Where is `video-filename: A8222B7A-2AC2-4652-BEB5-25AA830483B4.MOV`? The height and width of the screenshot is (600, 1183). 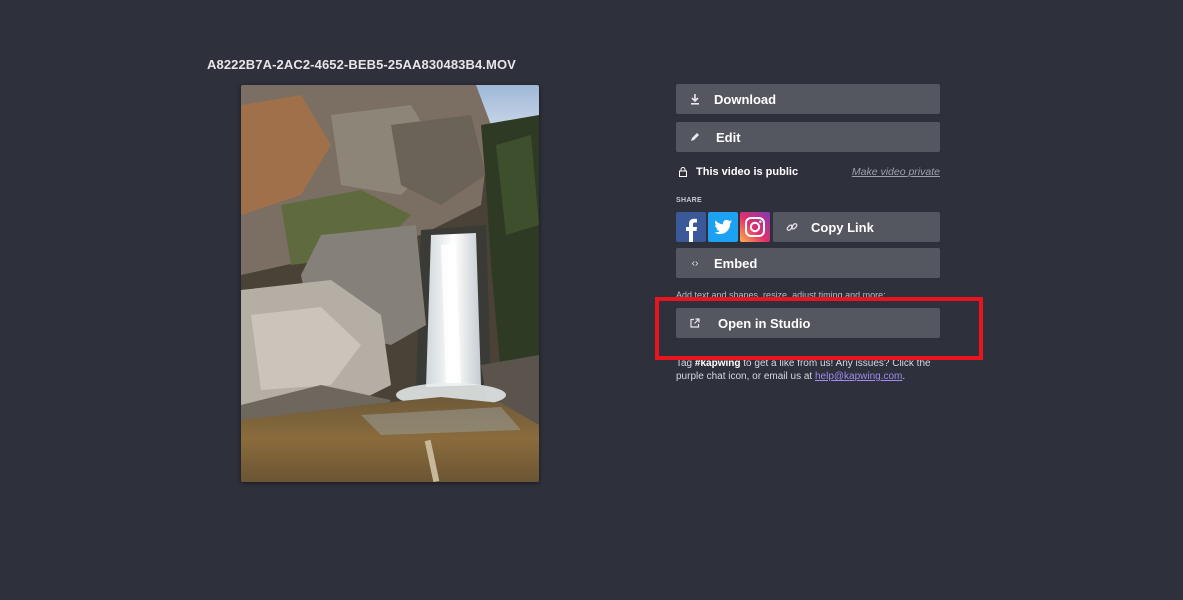 video-filename: A8222B7A-2AC2-4652-BEB5-25AA830483B4.MOV is located at coordinates (361, 64).